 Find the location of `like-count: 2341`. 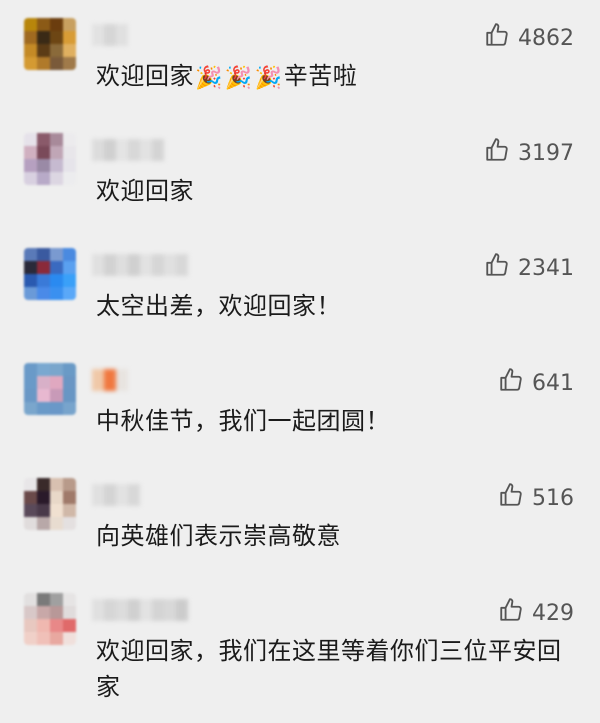

like-count: 2341 is located at coordinates (546, 268).